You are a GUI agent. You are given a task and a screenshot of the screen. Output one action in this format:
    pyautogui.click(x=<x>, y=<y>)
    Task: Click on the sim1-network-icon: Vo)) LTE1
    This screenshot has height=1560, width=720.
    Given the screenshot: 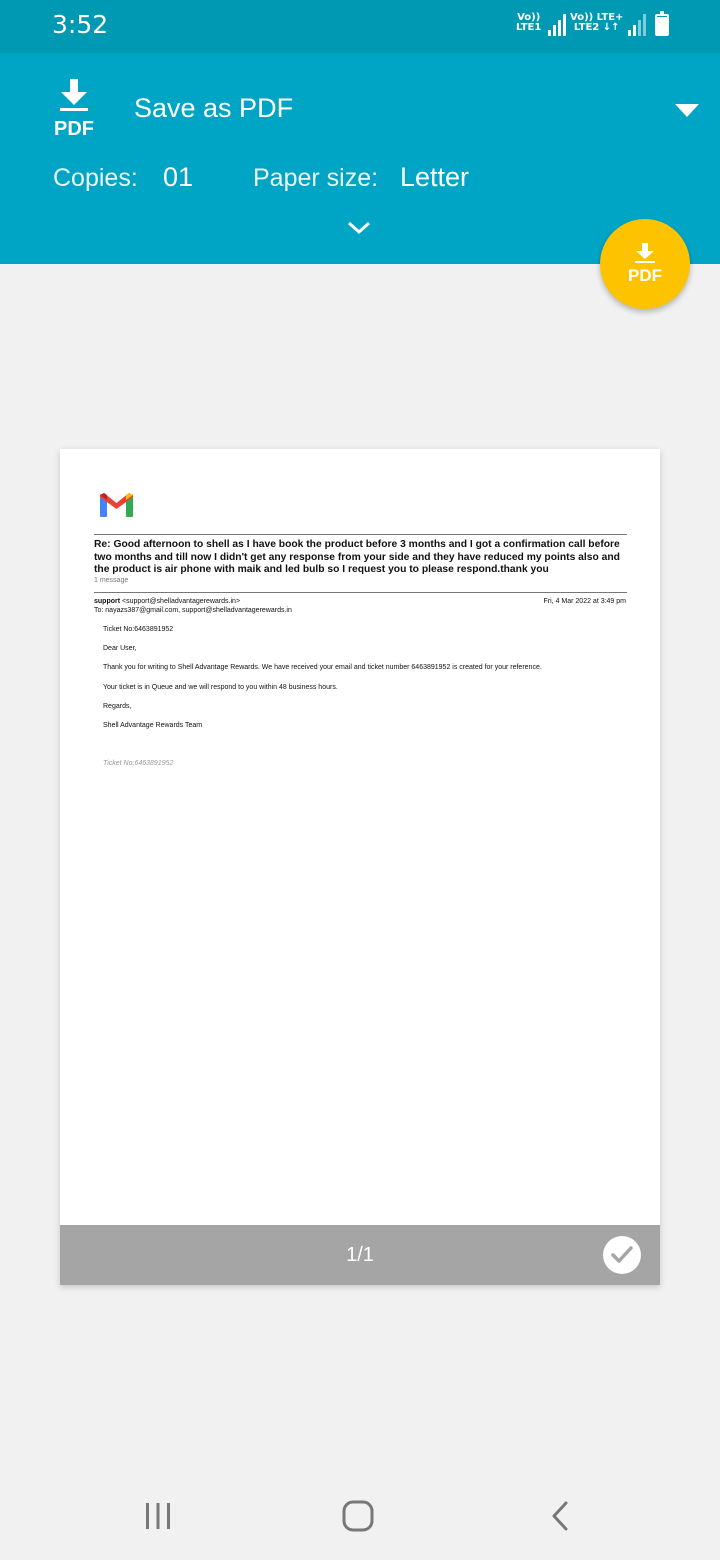 What is the action you would take?
    pyautogui.click(x=528, y=23)
    